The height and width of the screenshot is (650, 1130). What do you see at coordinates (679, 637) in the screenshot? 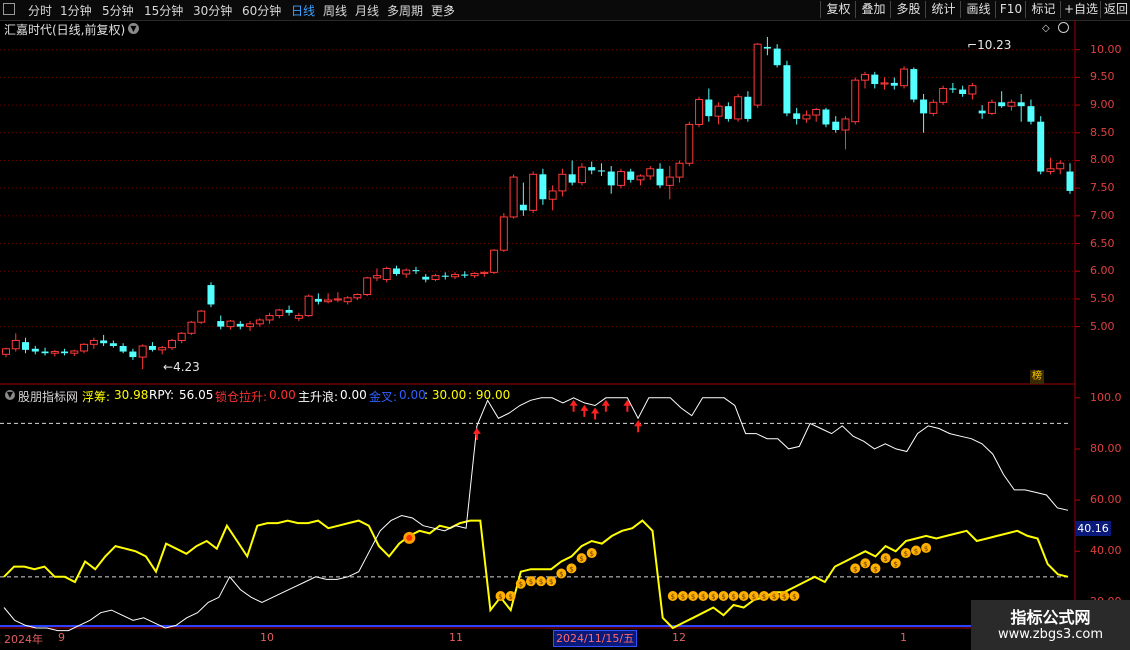
I see `month-label: 12` at bounding box center [679, 637].